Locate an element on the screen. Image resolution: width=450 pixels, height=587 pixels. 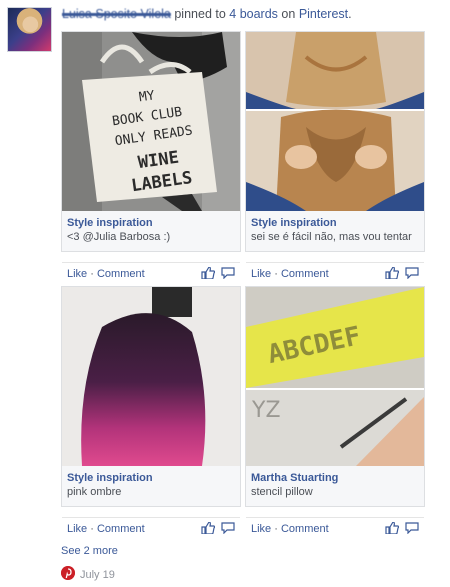
actor-avatar is located at coordinates (29, 29).